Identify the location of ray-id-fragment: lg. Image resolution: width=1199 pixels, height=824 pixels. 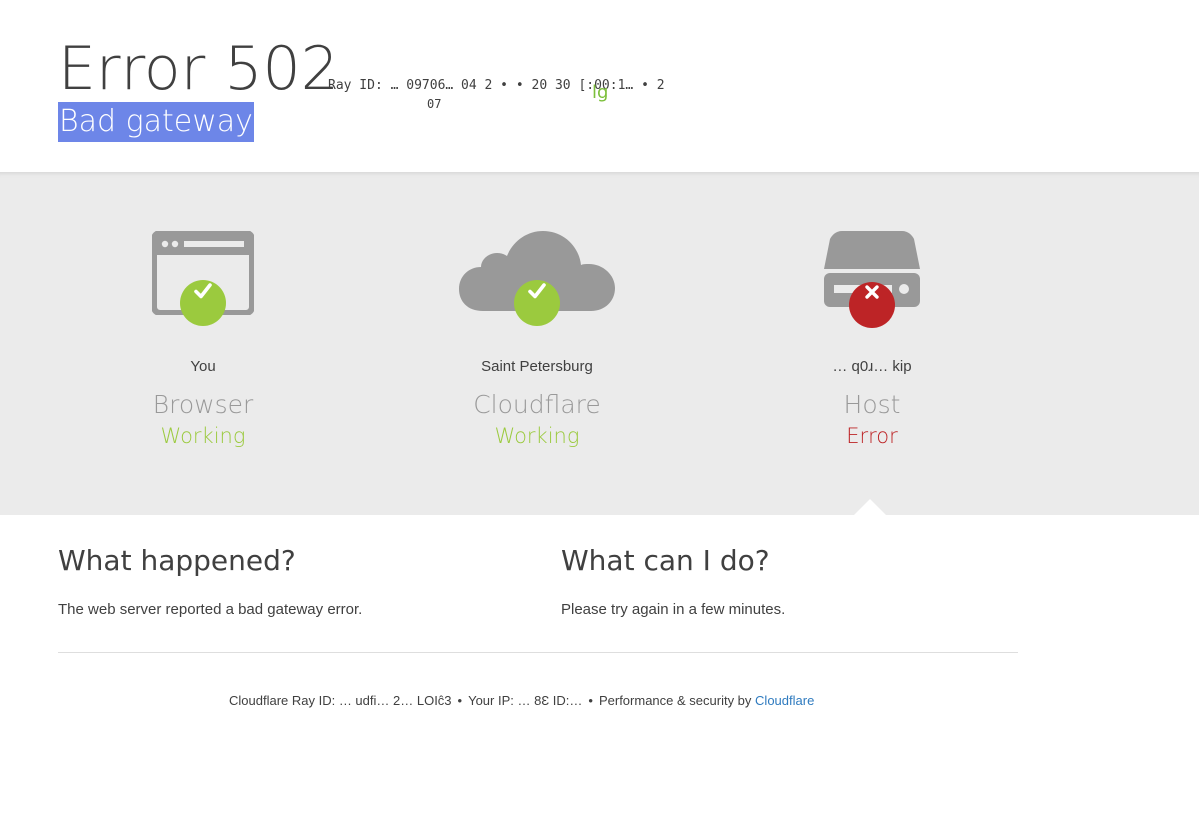
(600, 92).